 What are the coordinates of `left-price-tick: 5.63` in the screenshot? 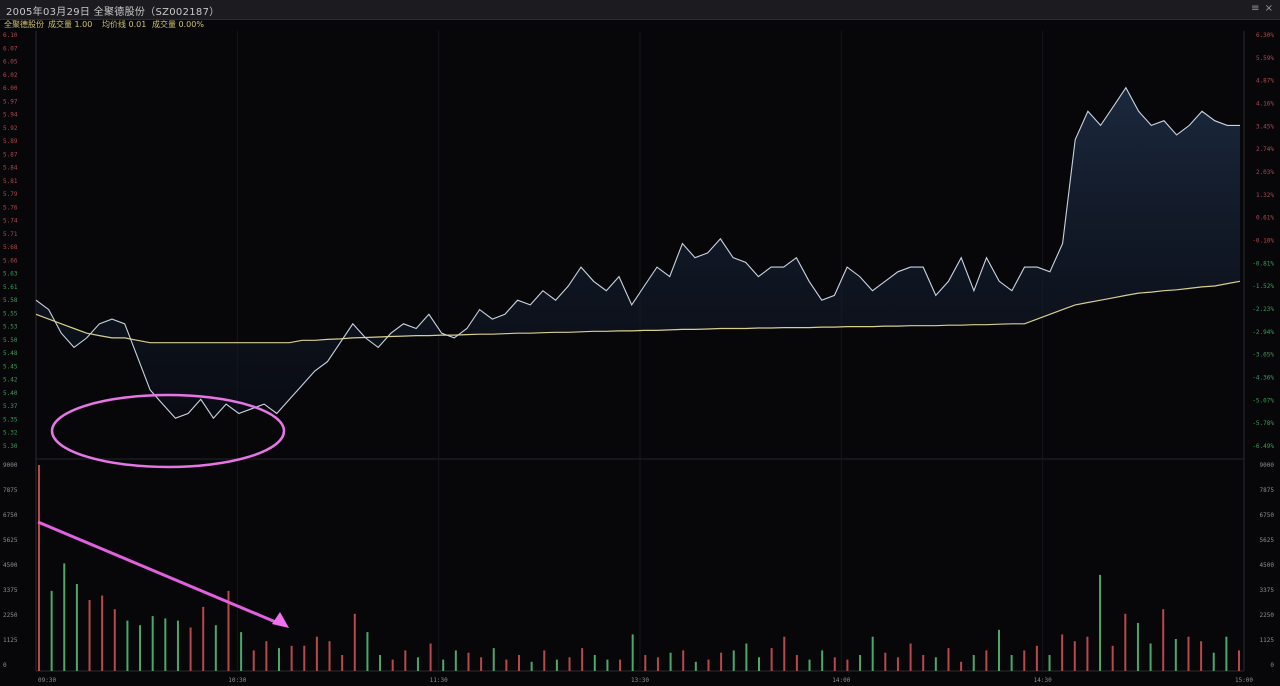 It's located at (10, 274).